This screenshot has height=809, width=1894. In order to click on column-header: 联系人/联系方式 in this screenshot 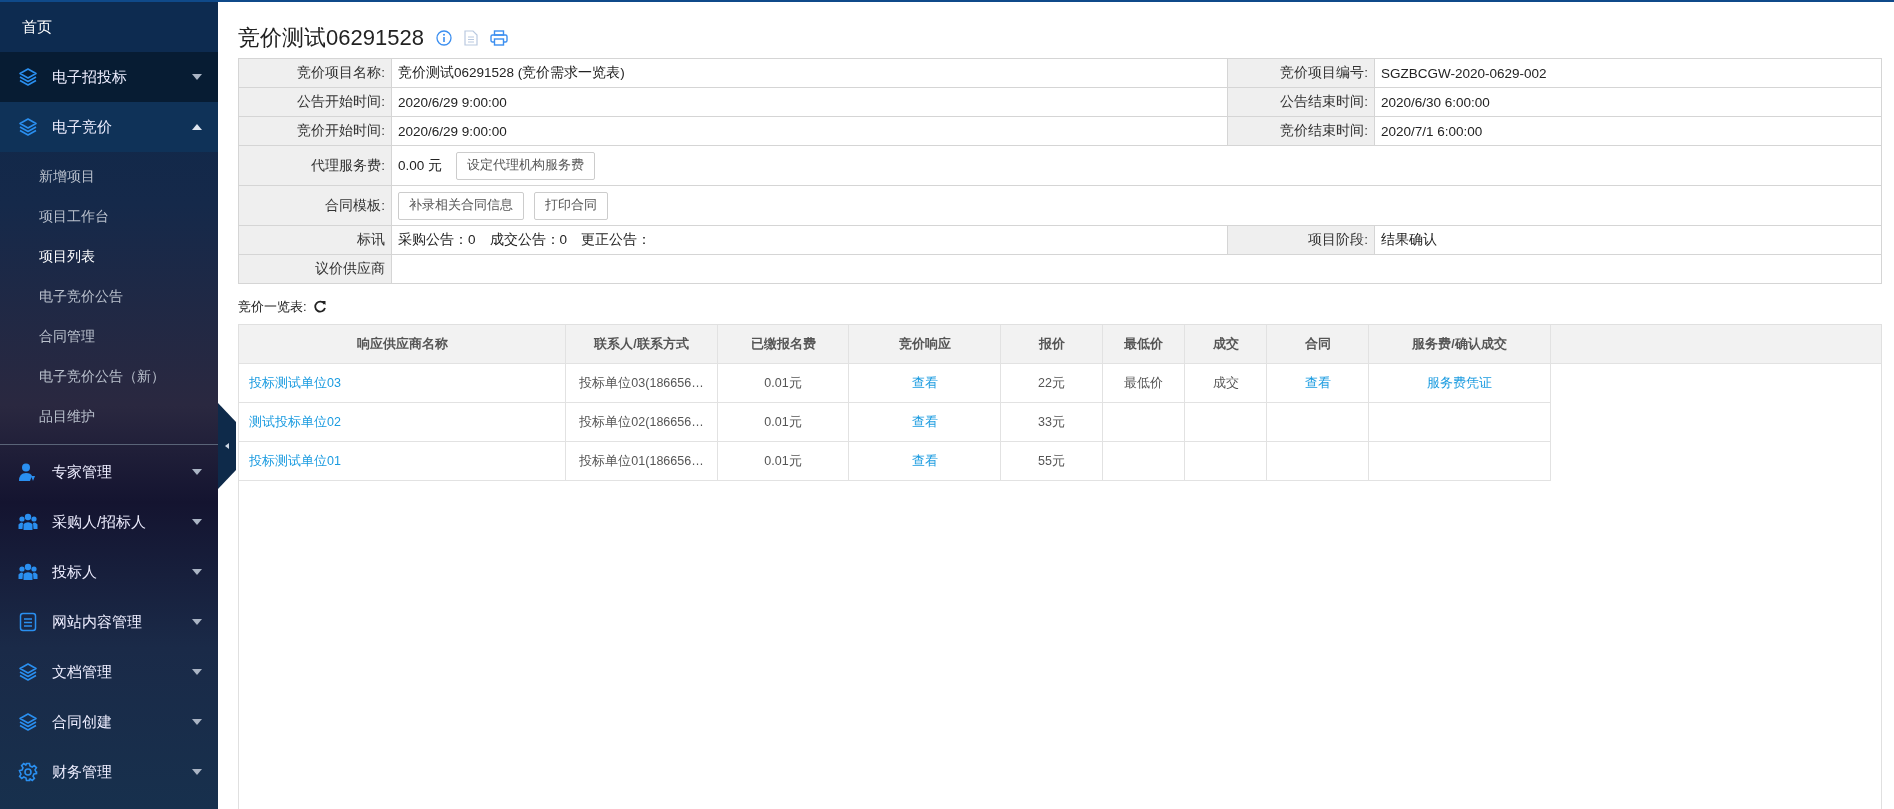, I will do `click(641, 344)`.